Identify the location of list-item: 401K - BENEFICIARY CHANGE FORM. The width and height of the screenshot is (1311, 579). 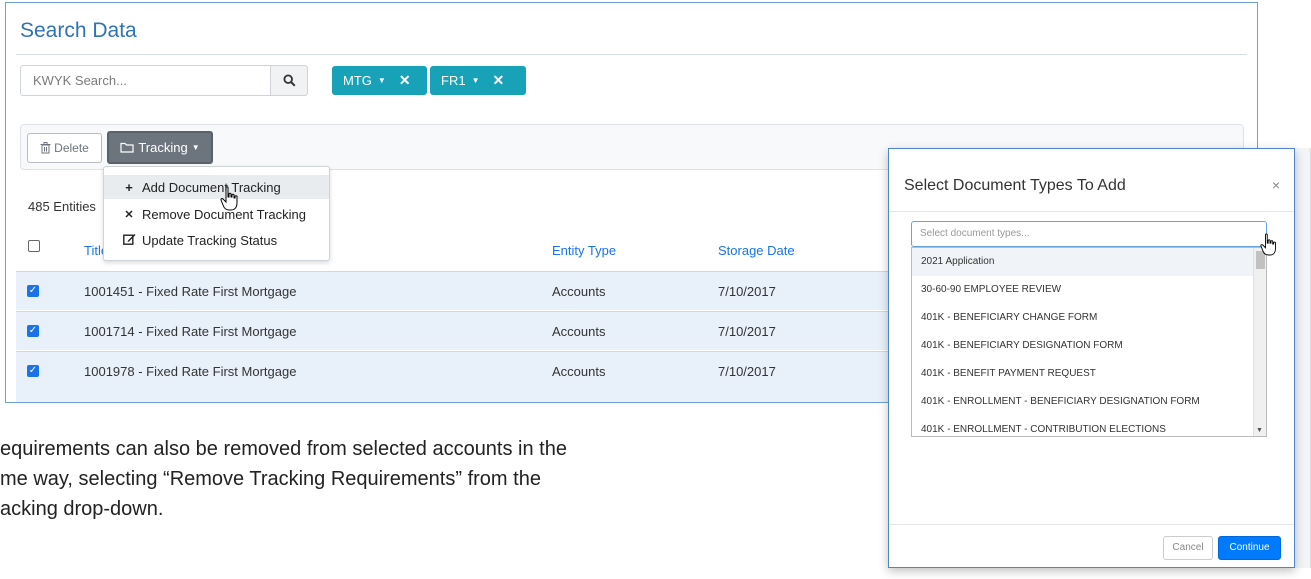
(1083, 318).